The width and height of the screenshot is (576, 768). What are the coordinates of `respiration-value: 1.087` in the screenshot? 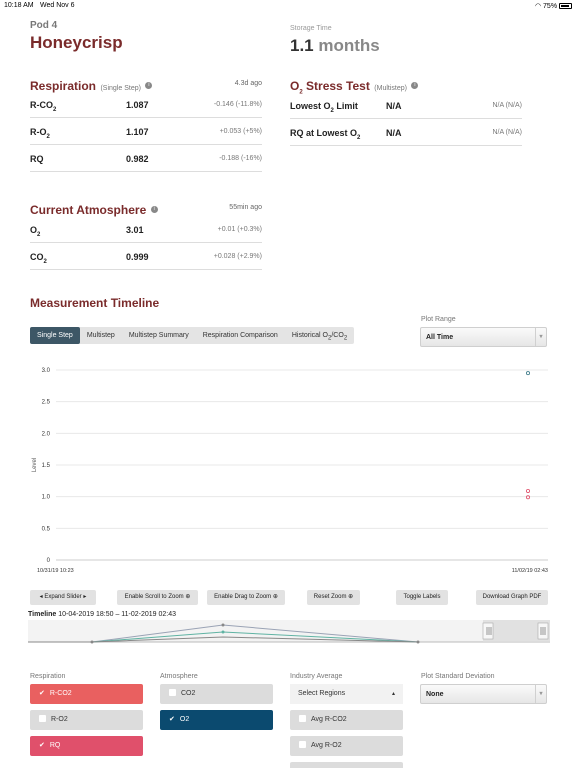 It's located at (137, 105).